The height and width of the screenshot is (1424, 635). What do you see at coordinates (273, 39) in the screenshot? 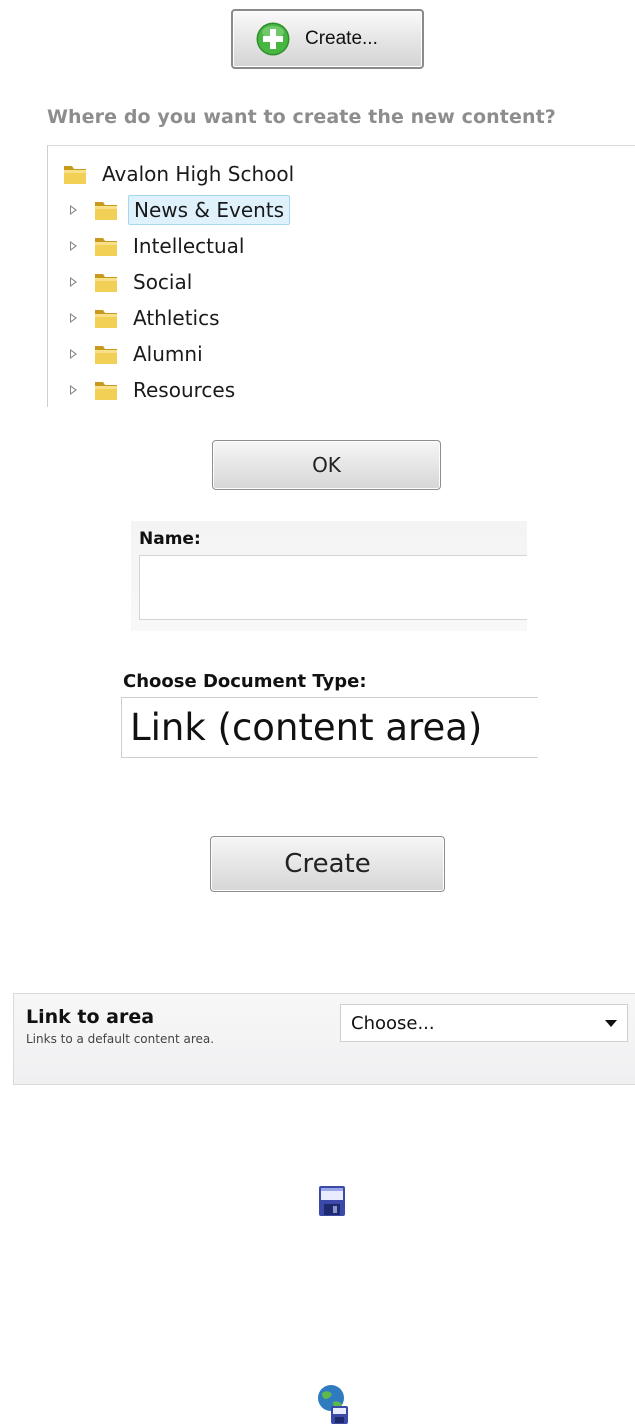
I see `green-plus-icon` at bounding box center [273, 39].